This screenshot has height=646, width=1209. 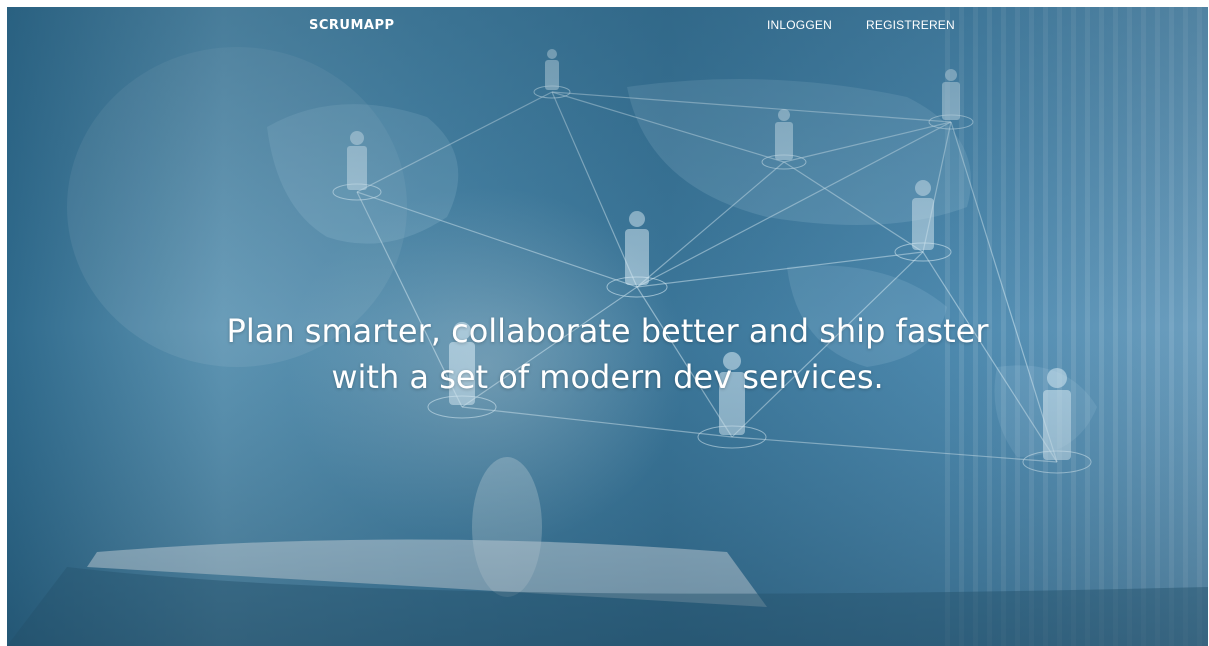 I want to click on nav-register-link: REGISTREREN, so click(x=910, y=25).